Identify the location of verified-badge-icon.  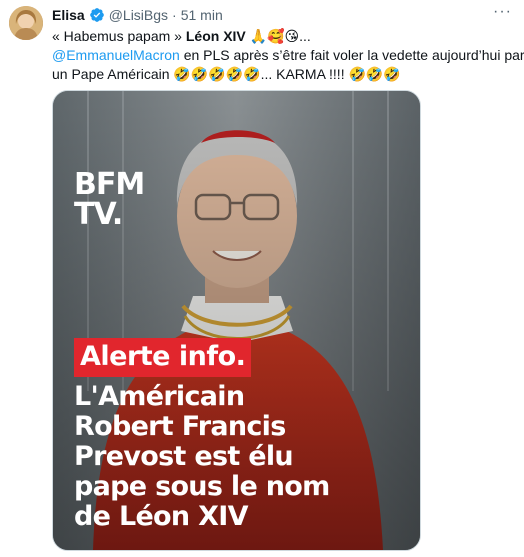
(96, 15).